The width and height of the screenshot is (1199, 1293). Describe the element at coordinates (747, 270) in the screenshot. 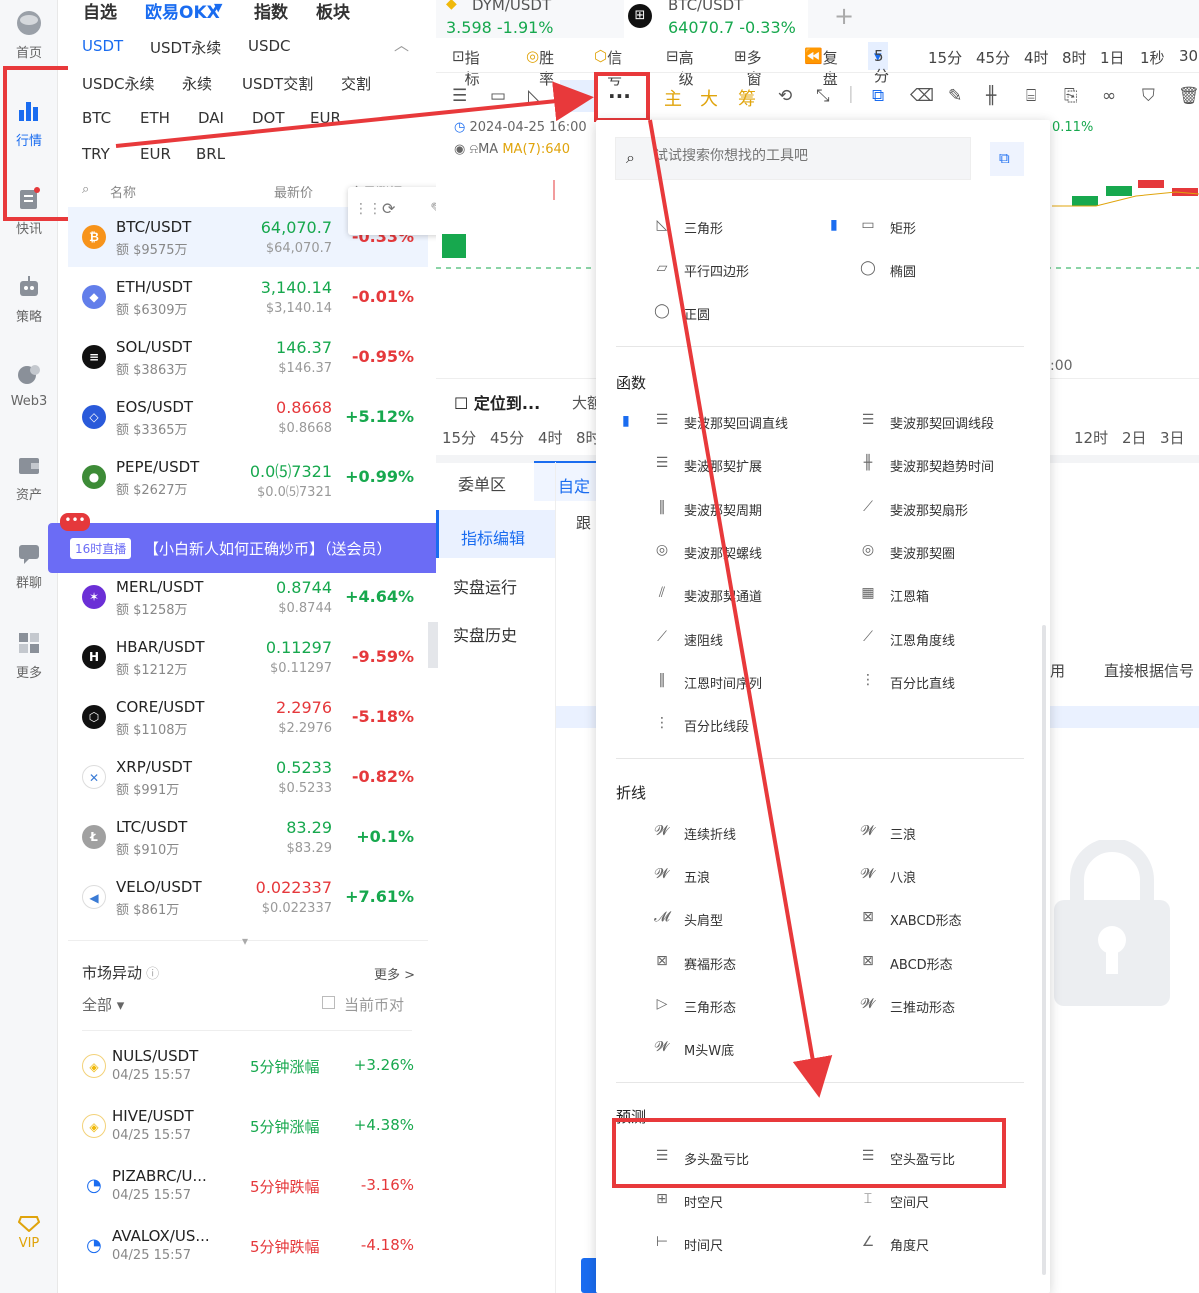

I see `tool-item: ▱ 平行四边形` at that location.